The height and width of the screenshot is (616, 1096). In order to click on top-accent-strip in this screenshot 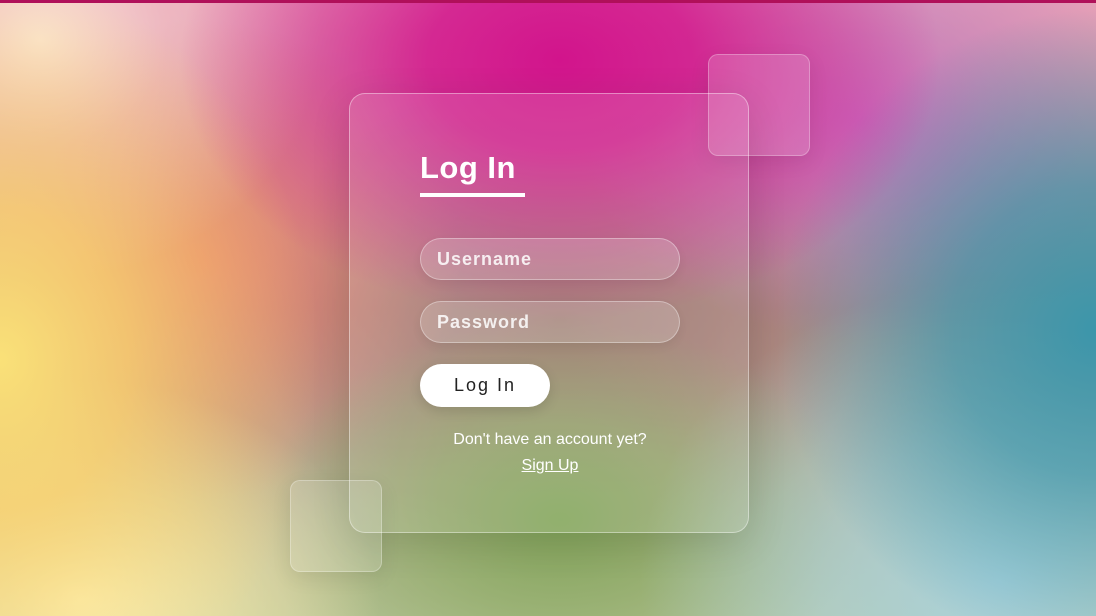, I will do `click(548, 1)`.